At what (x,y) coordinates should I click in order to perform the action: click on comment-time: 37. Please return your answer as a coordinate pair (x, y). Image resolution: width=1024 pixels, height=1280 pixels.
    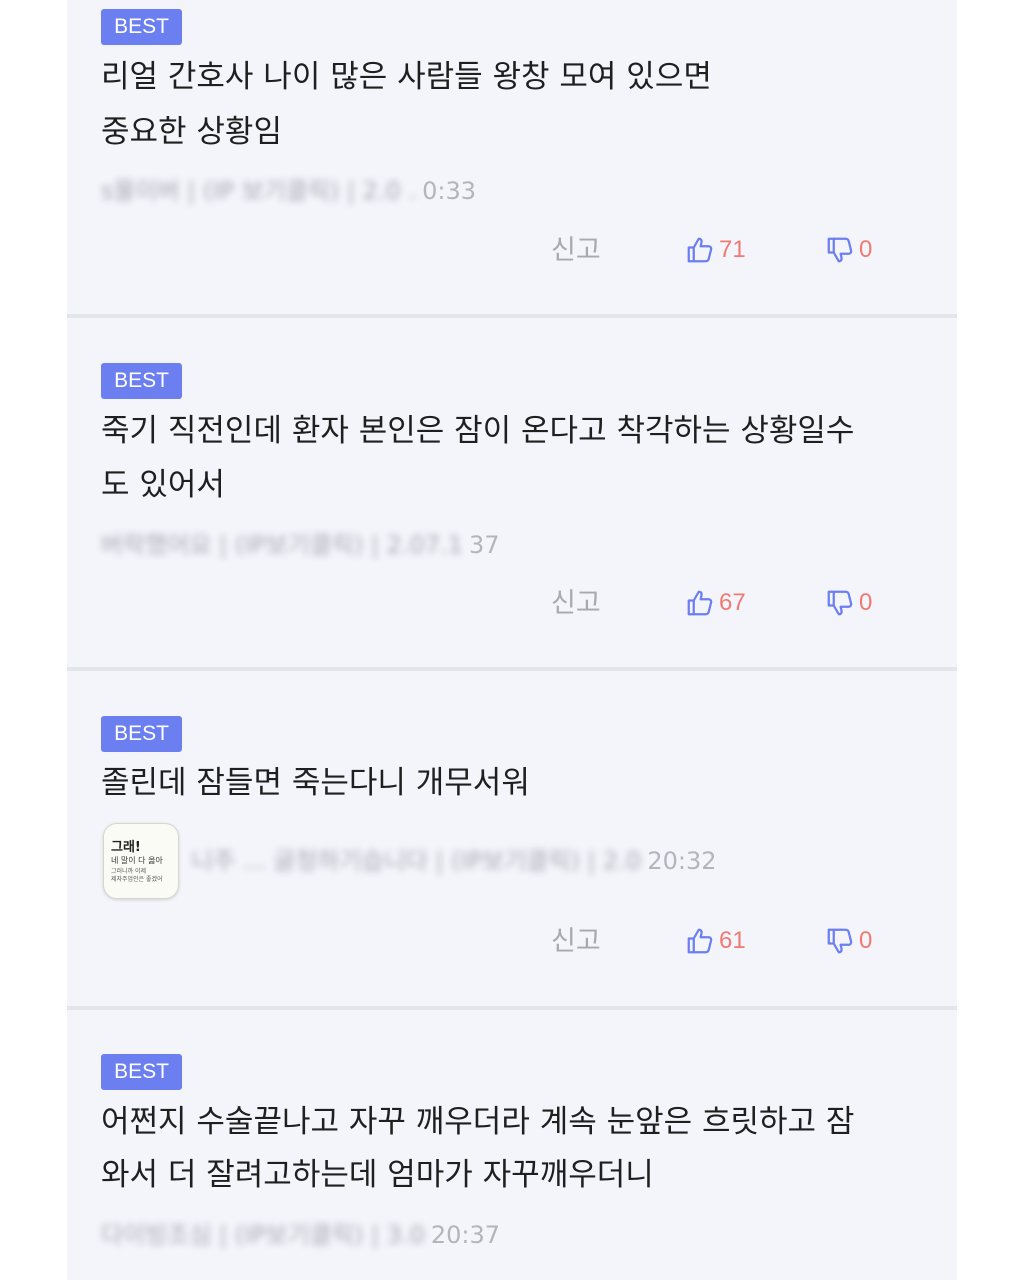
    Looking at the image, I should click on (484, 545).